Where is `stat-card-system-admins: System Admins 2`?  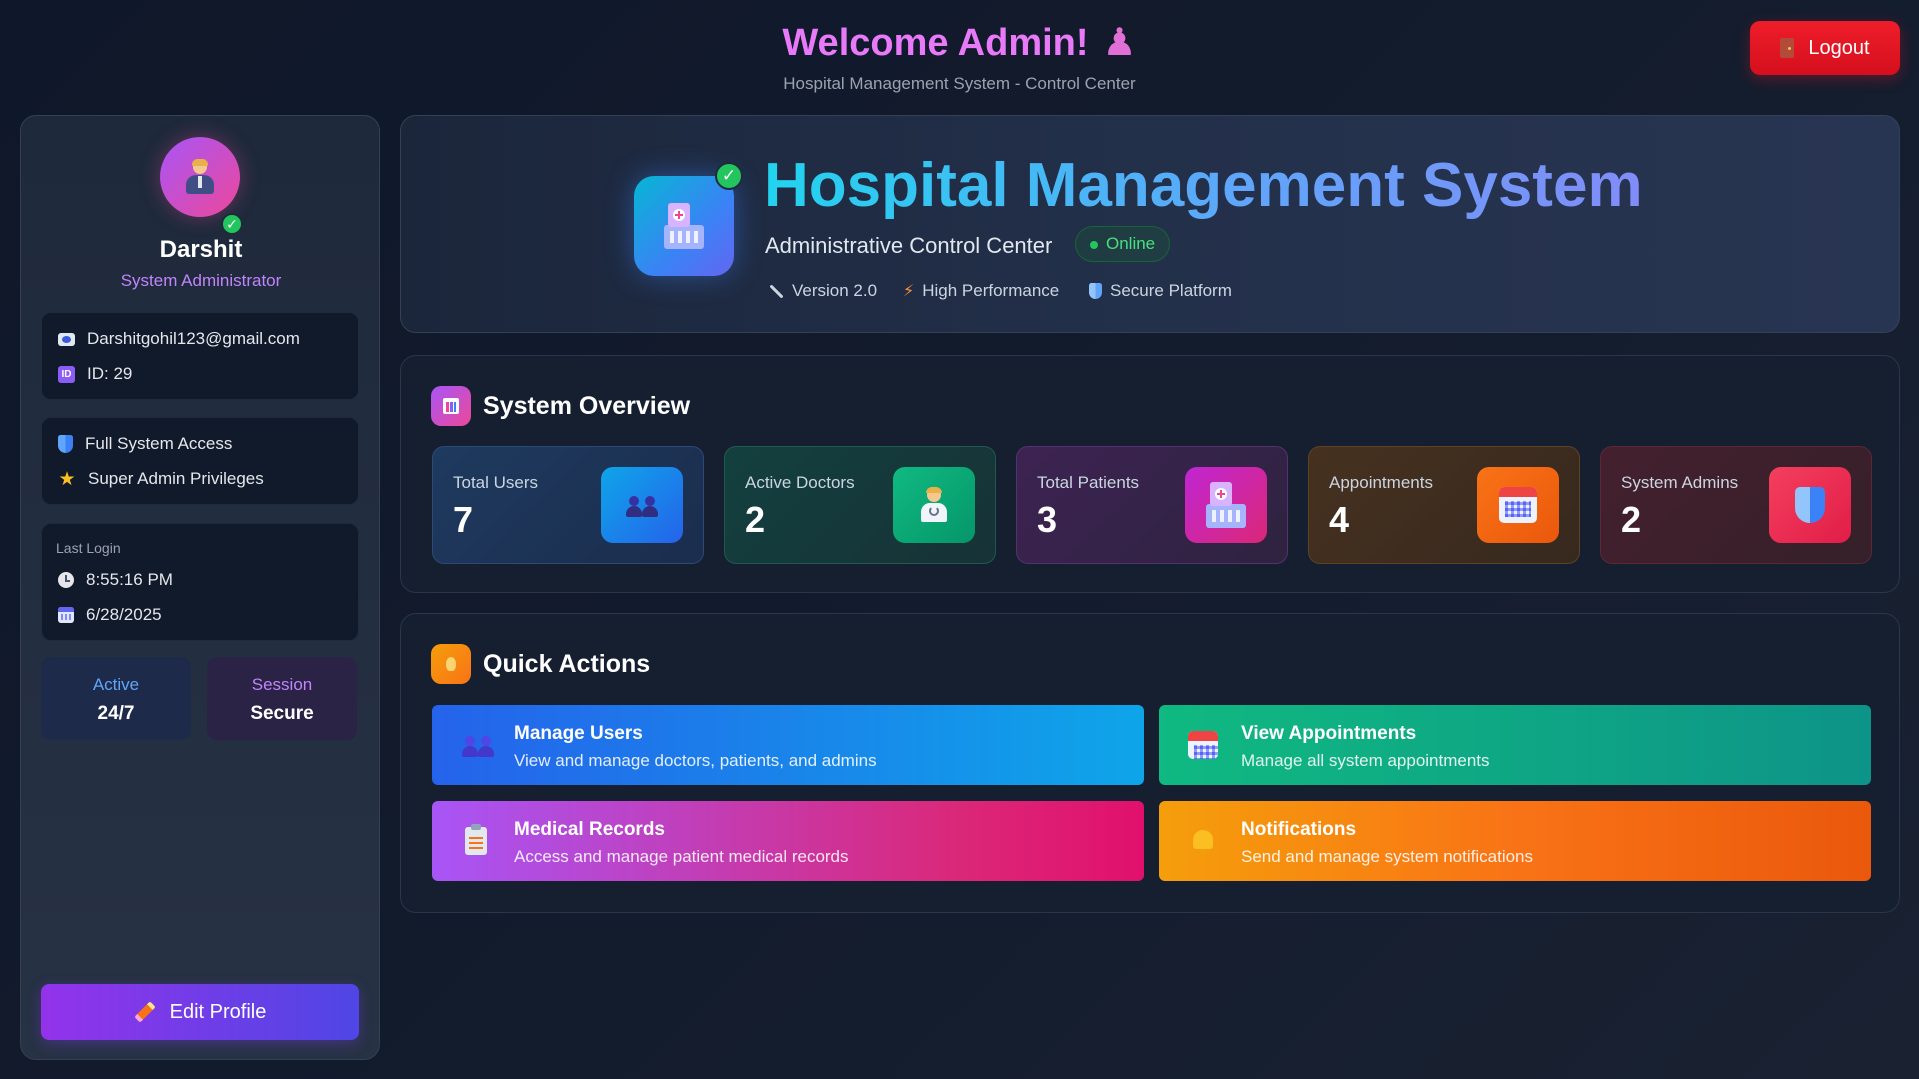
stat-card-system-admins: System Admins 2 is located at coordinates (1736, 505).